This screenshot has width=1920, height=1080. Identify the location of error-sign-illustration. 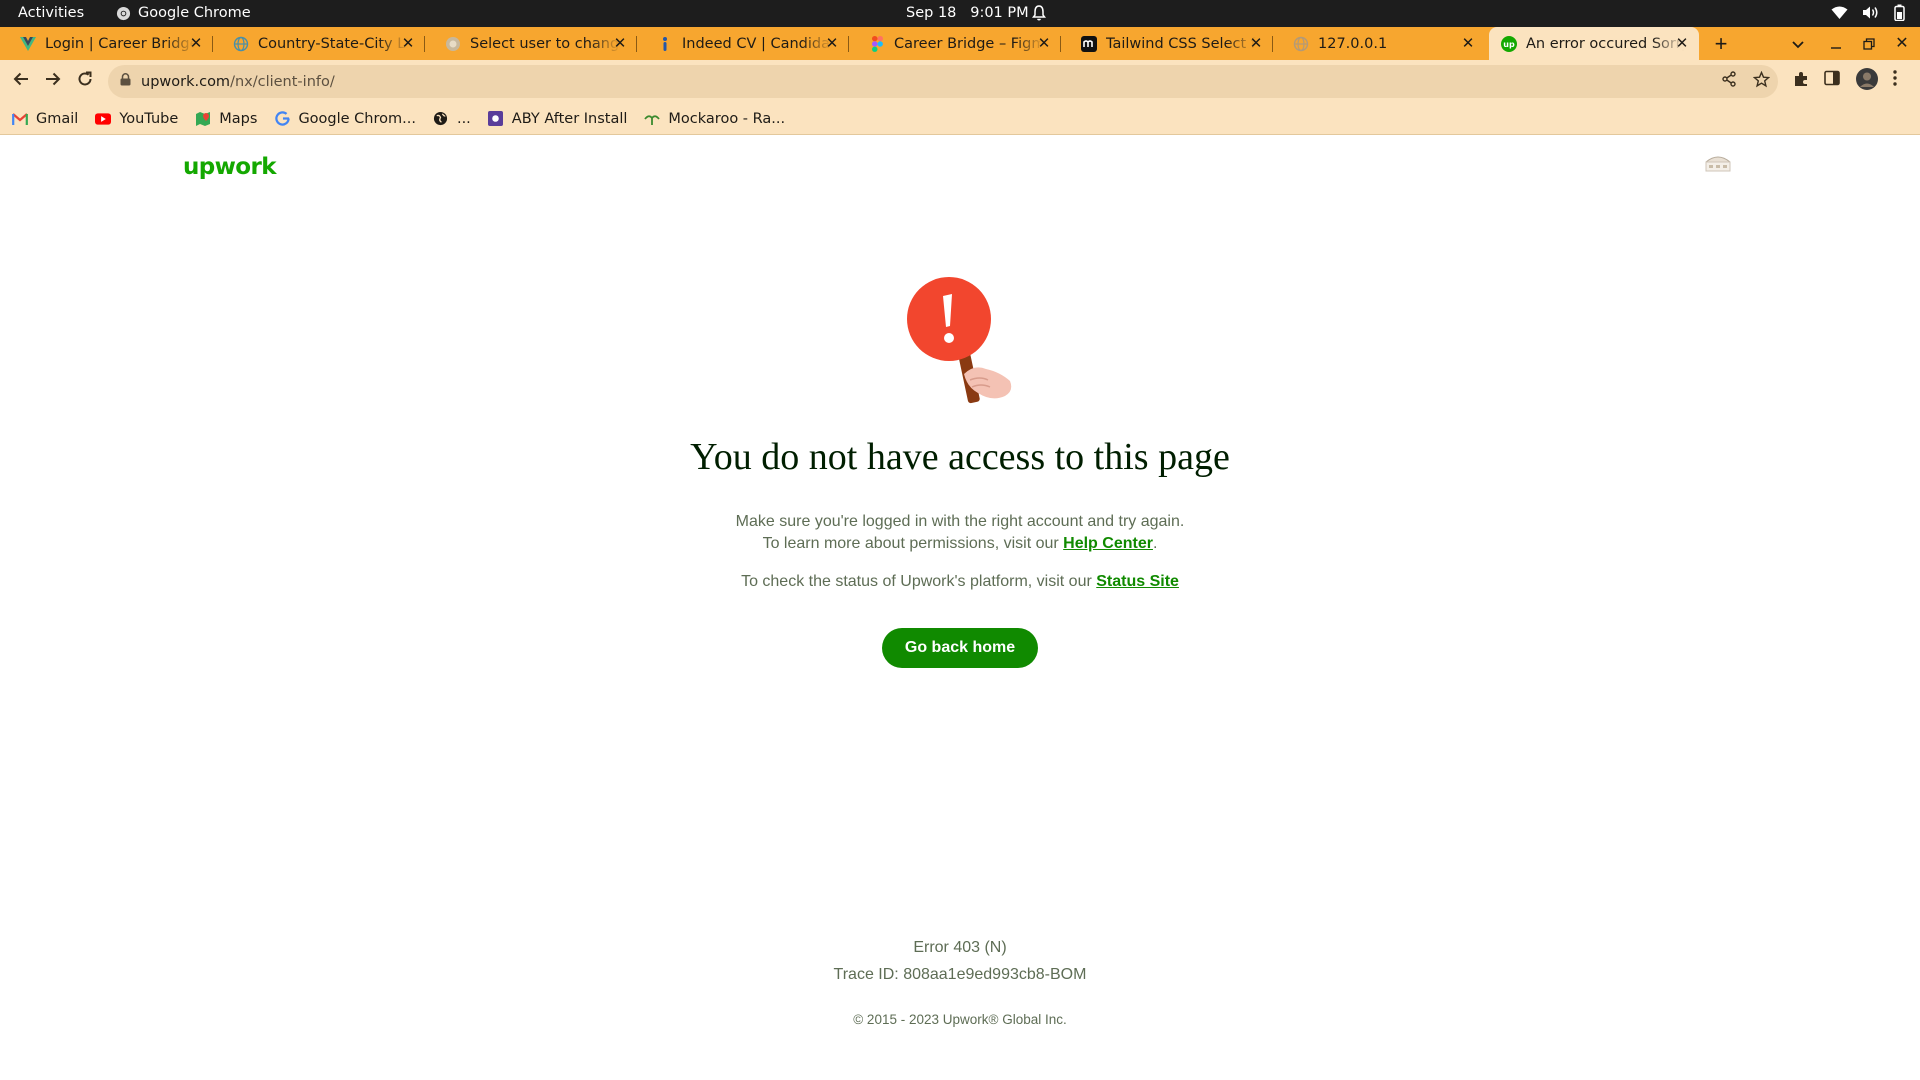
(960, 342).